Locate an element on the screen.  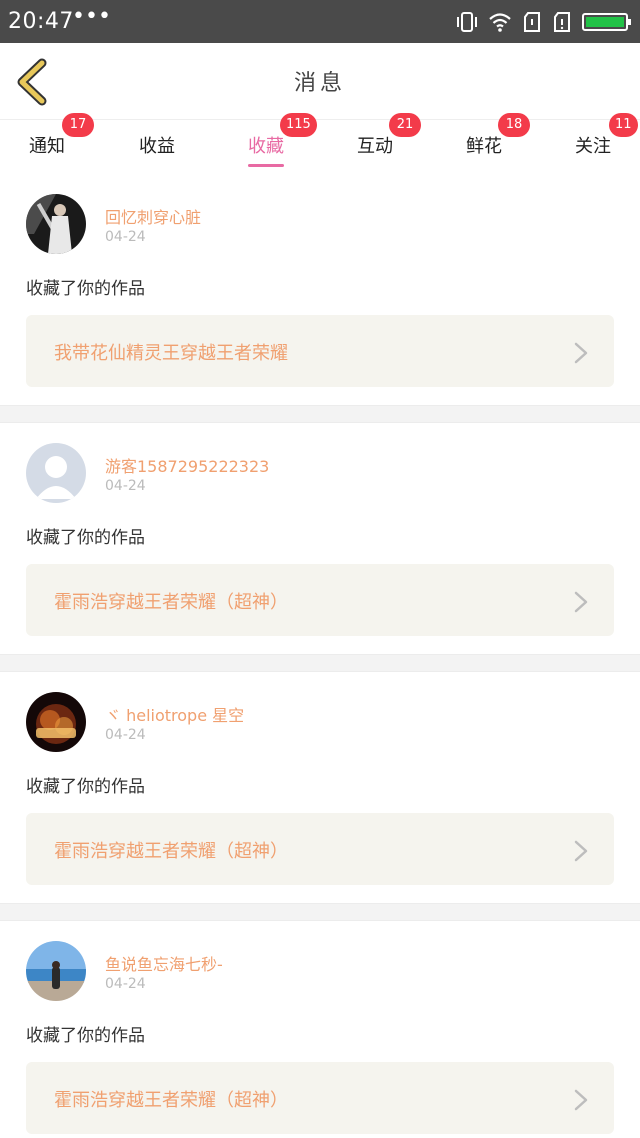
sim2-icon is located at coordinates (562, 22).